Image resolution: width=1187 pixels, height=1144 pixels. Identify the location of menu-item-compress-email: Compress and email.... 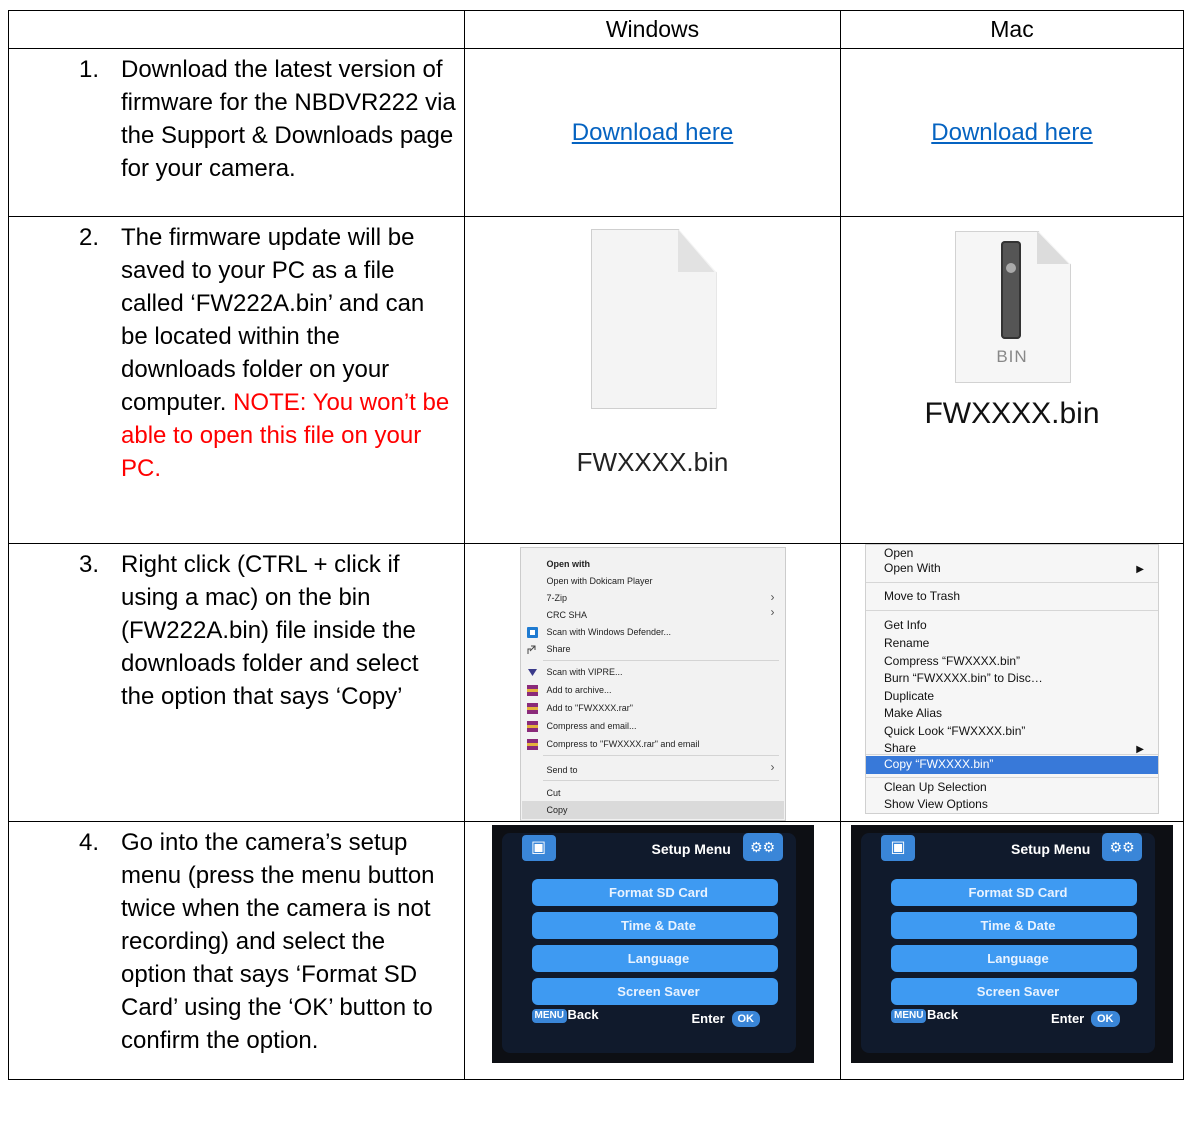
(592, 726).